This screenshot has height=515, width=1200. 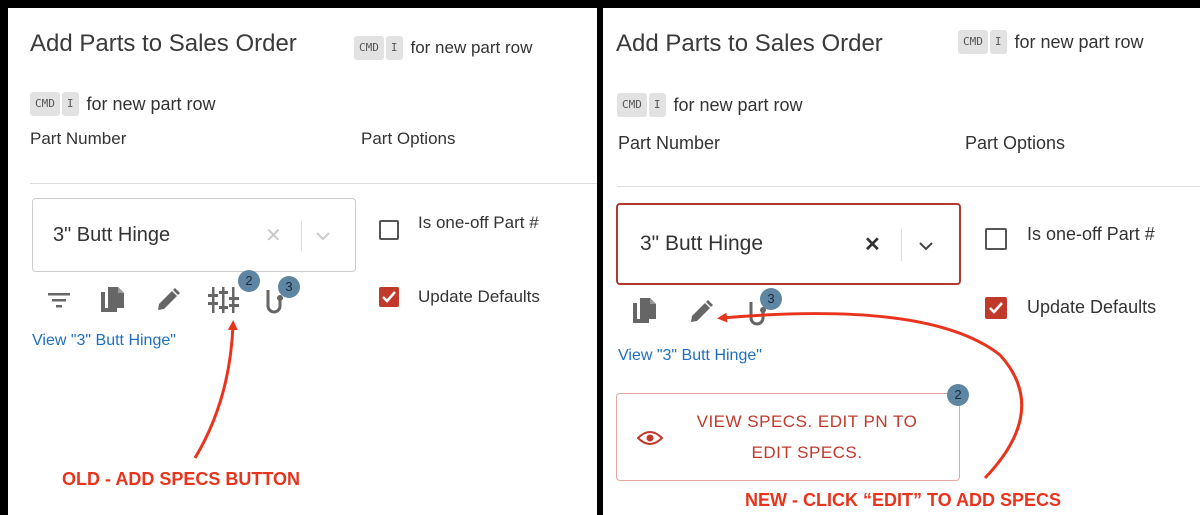 What do you see at coordinates (181, 479) in the screenshot?
I see `callout-old-specs-button: OLD - ADD SPECS BUTTON` at bounding box center [181, 479].